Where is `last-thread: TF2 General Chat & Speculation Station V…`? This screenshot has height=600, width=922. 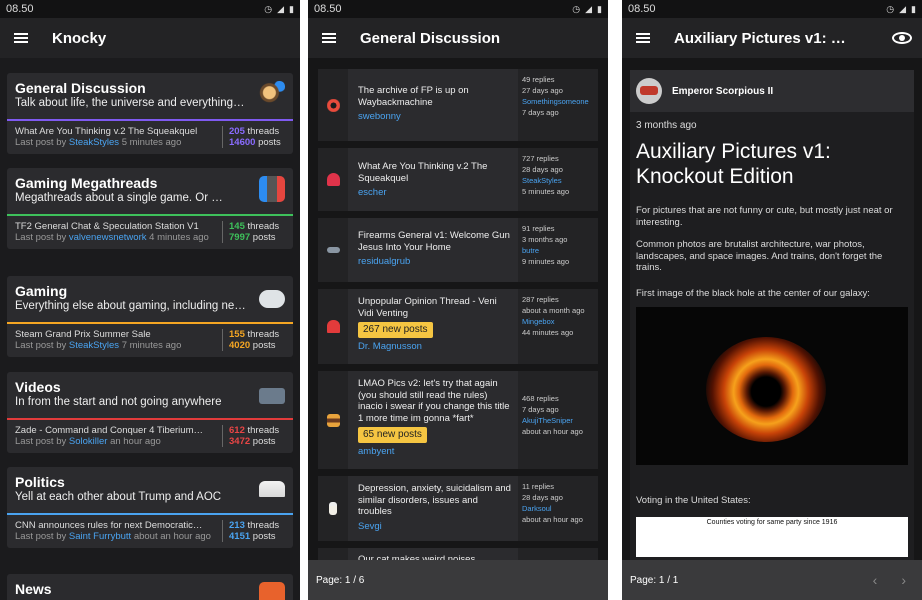
last-thread: TF2 General Chat & Speculation Station V… is located at coordinates (115, 226).